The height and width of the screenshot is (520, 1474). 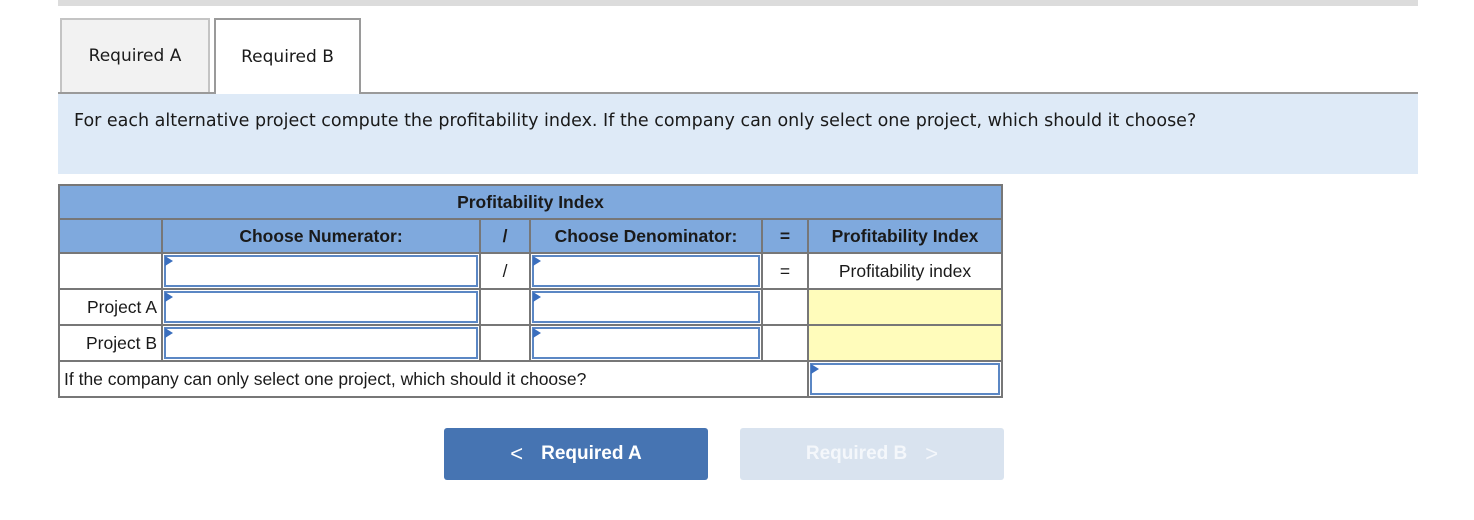 I want to click on next-required-b-button: Required B >, so click(x=872, y=454).